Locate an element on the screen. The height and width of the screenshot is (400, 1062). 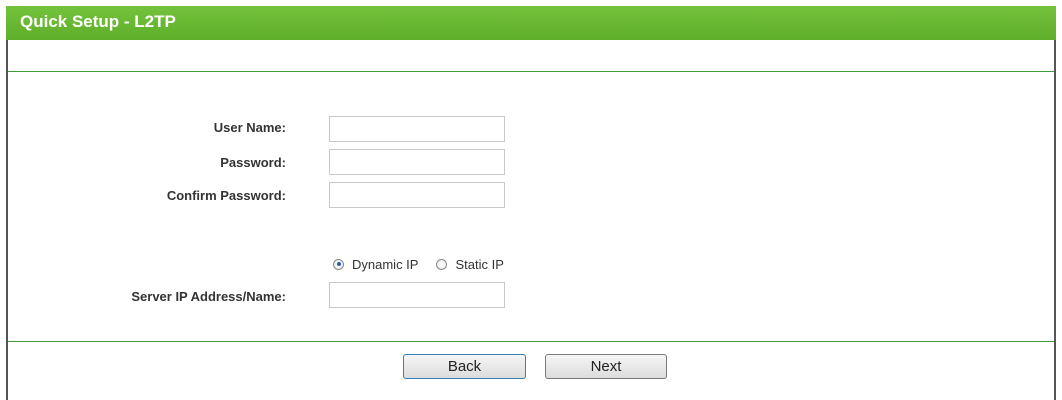
title-bar: Quick Setup - L2TP is located at coordinates (531, 23).